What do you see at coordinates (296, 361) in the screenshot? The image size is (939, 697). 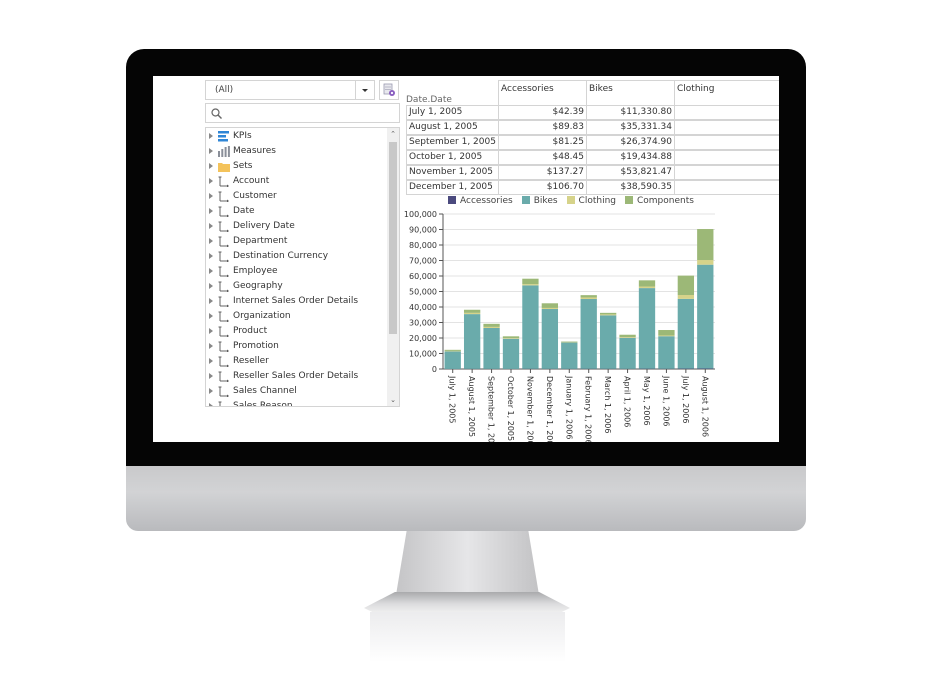 I see `tree-item: Reseller` at bounding box center [296, 361].